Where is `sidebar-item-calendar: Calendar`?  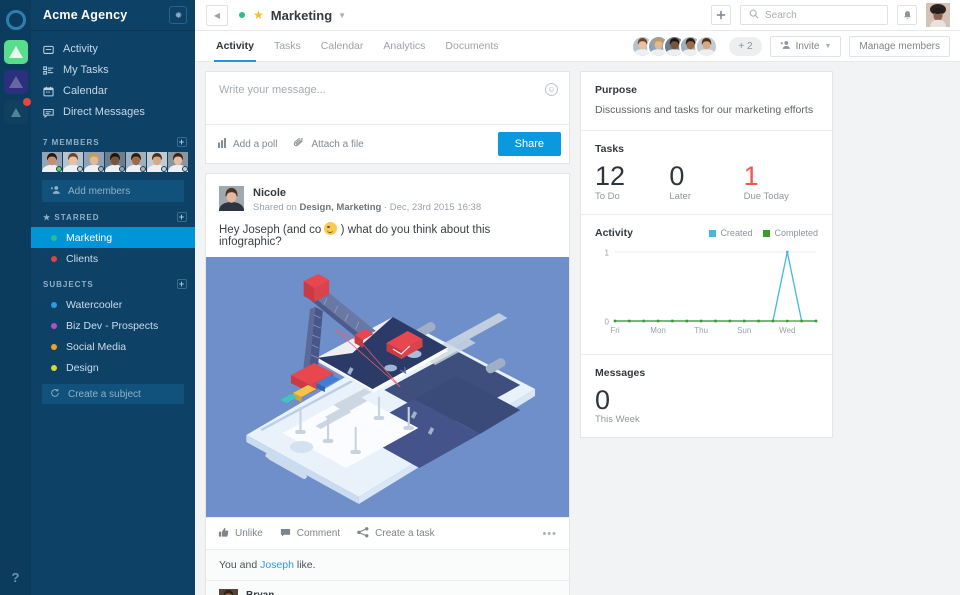 sidebar-item-calendar: Calendar is located at coordinates (113, 91).